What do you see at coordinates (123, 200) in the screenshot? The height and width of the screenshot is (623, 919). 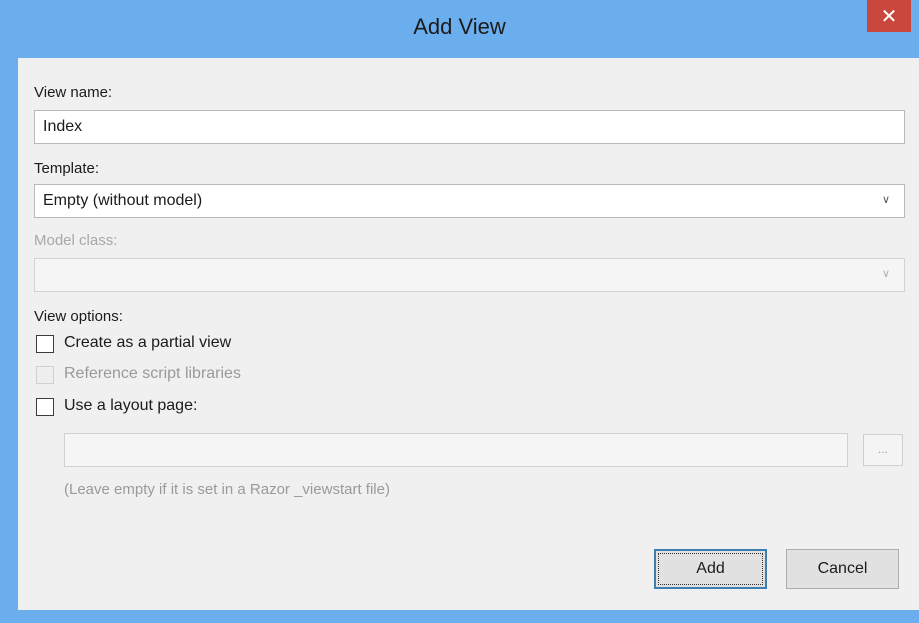 I see `template-value: Empty (without model)` at bounding box center [123, 200].